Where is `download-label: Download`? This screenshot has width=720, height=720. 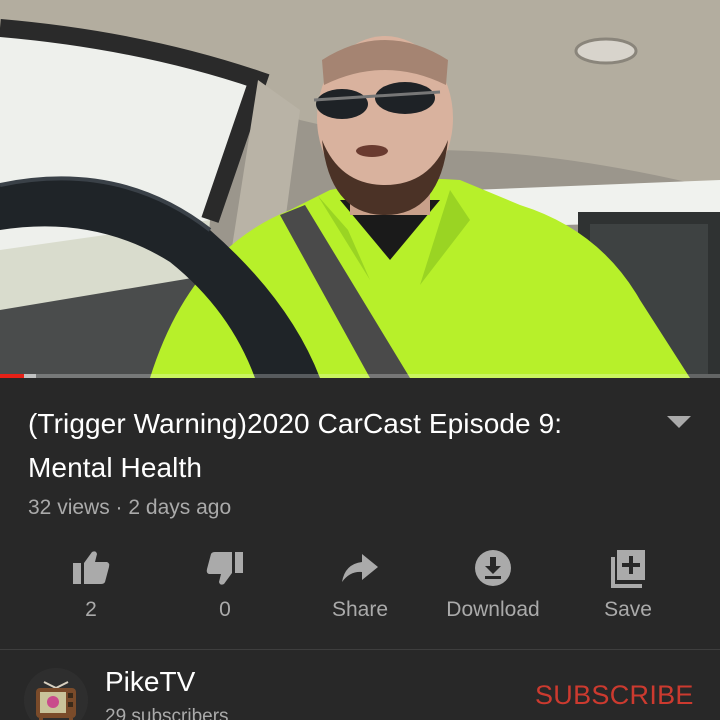
download-label: Download is located at coordinates (493, 609).